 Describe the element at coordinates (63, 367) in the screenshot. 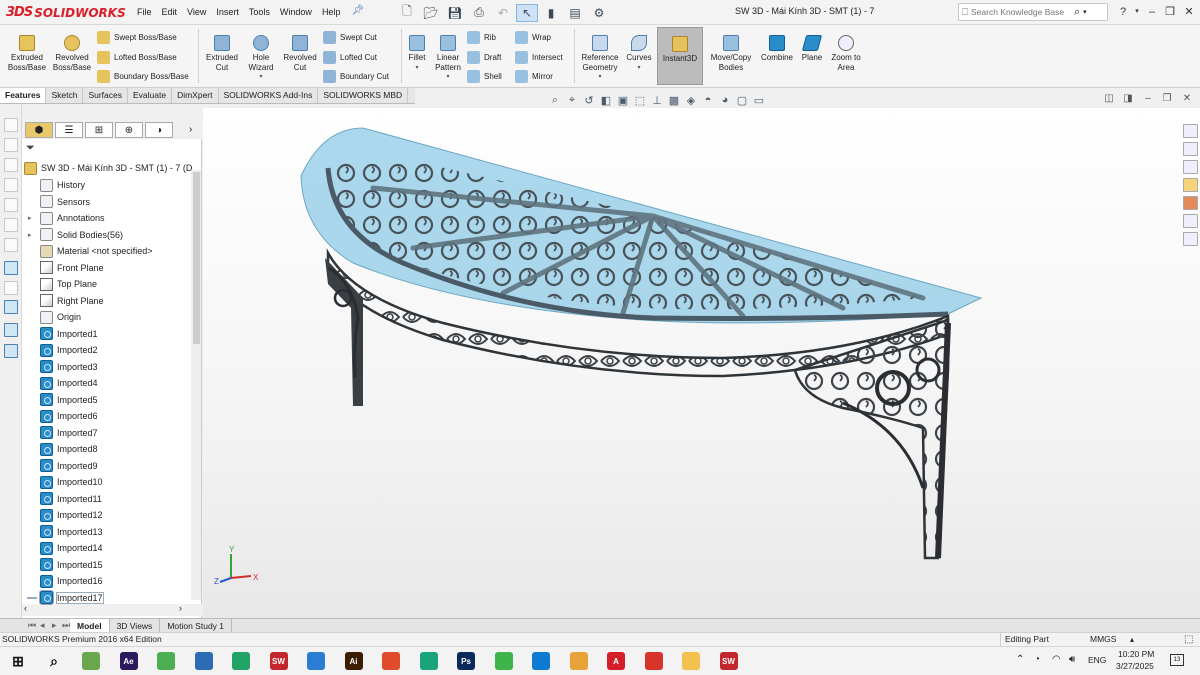

I see `tree-item: Imported3` at that location.